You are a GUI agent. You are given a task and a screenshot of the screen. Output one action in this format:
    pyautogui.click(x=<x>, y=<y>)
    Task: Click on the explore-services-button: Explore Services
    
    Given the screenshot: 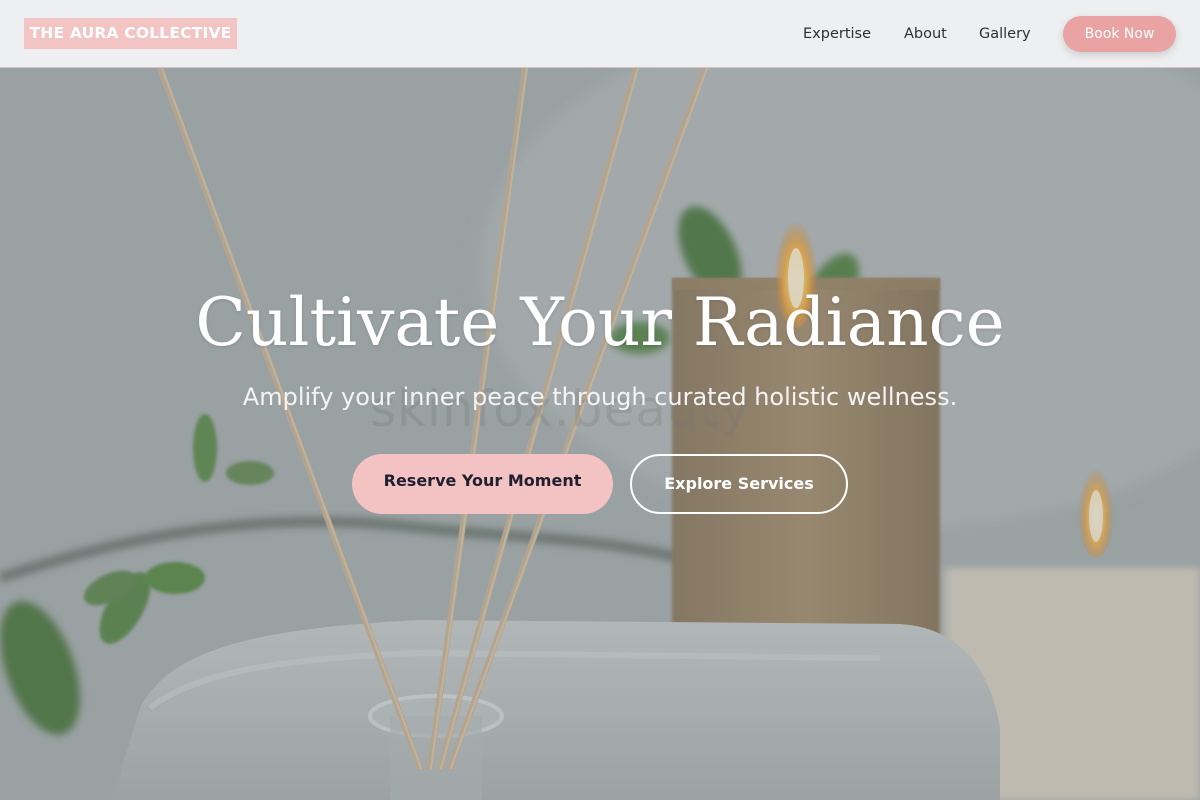 What is the action you would take?
    pyautogui.click(x=739, y=484)
    